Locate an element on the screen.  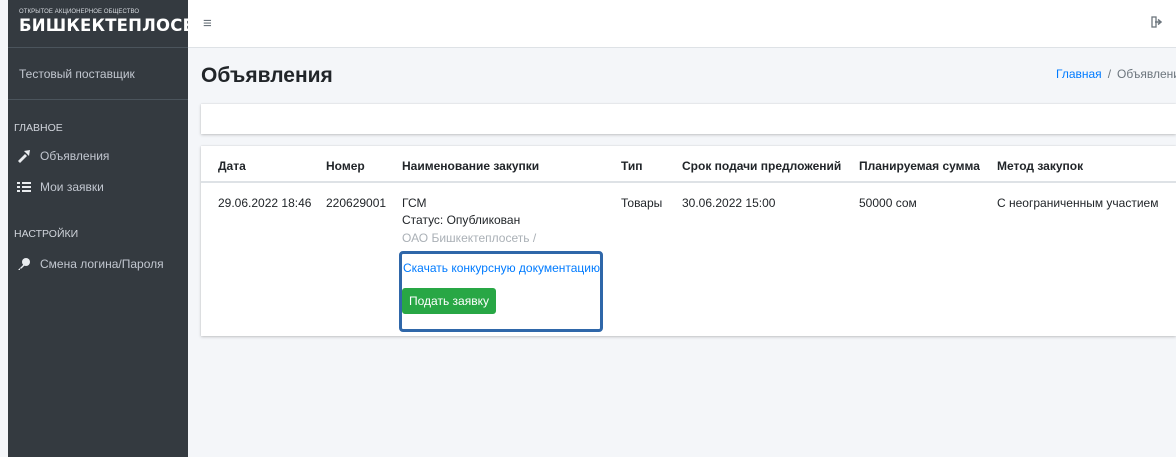
page-title: Объявления is located at coordinates (267, 75).